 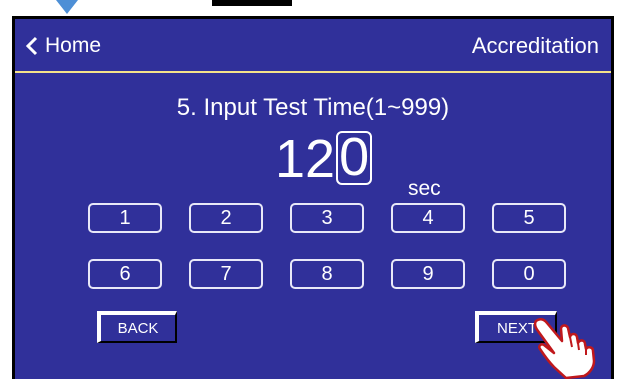 I want to click on home-button: Home, so click(x=63, y=46).